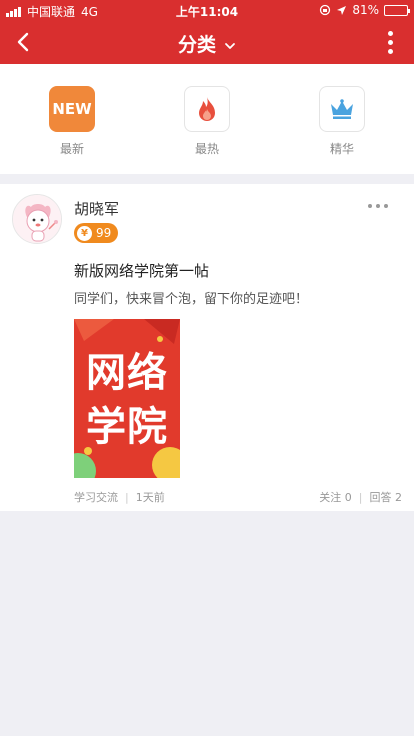 This screenshot has width=414, height=736. I want to click on horizontal-ellipsis-icon, so click(370, 206).